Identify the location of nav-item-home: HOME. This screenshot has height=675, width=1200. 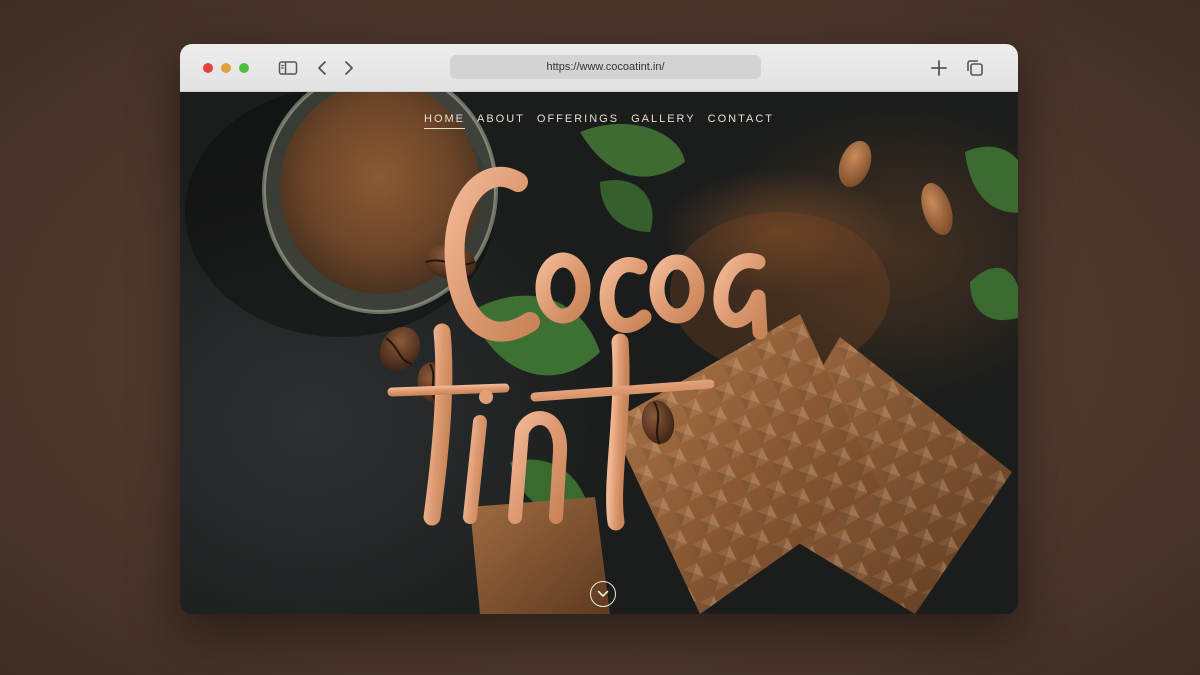
(444, 121).